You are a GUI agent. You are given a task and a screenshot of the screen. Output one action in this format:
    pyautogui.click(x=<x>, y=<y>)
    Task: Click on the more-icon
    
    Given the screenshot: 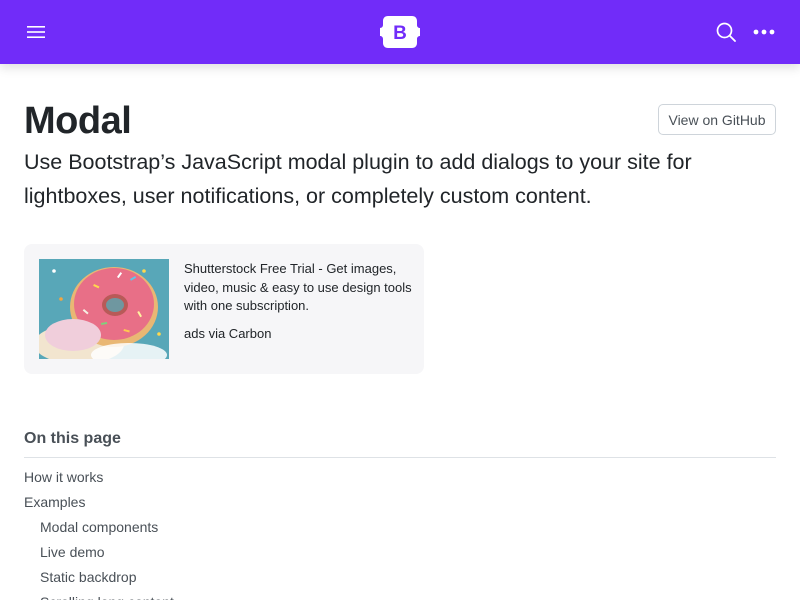 What is the action you would take?
    pyautogui.click(x=764, y=32)
    